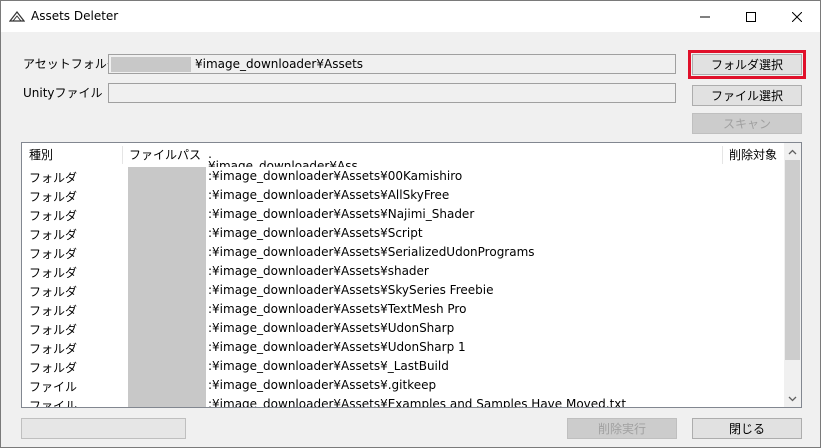 Image resolution: width=821 pixels, height=448 pixels. I want to click on close-icon, so click(797, 16).